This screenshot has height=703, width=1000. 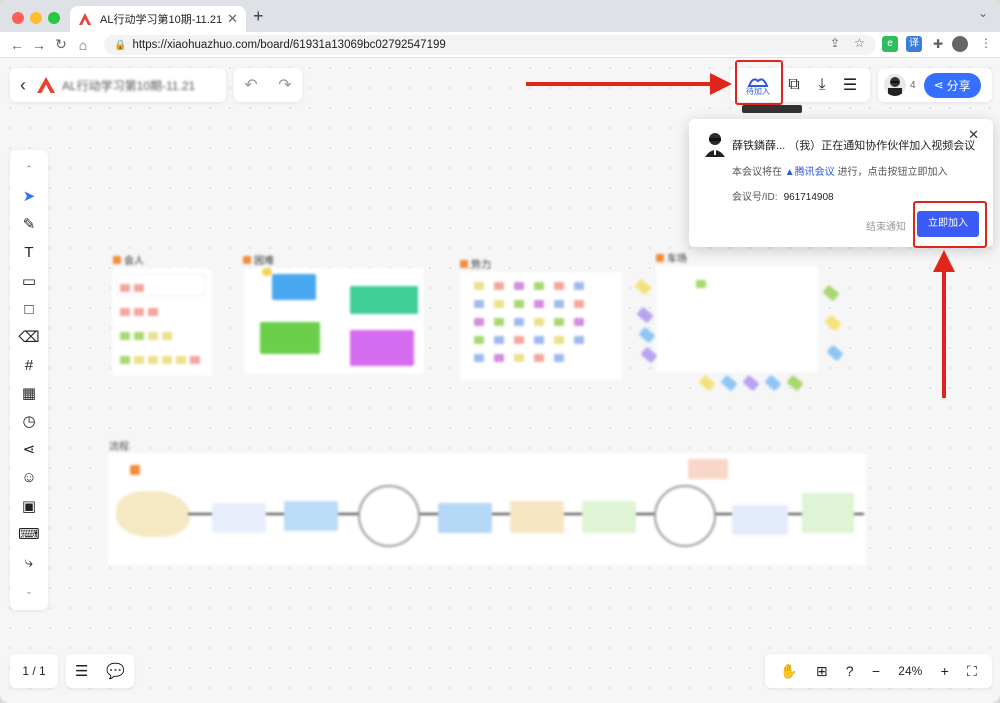 I want to click on share-button: ⋖ 分享, so click(x=952, y=85).